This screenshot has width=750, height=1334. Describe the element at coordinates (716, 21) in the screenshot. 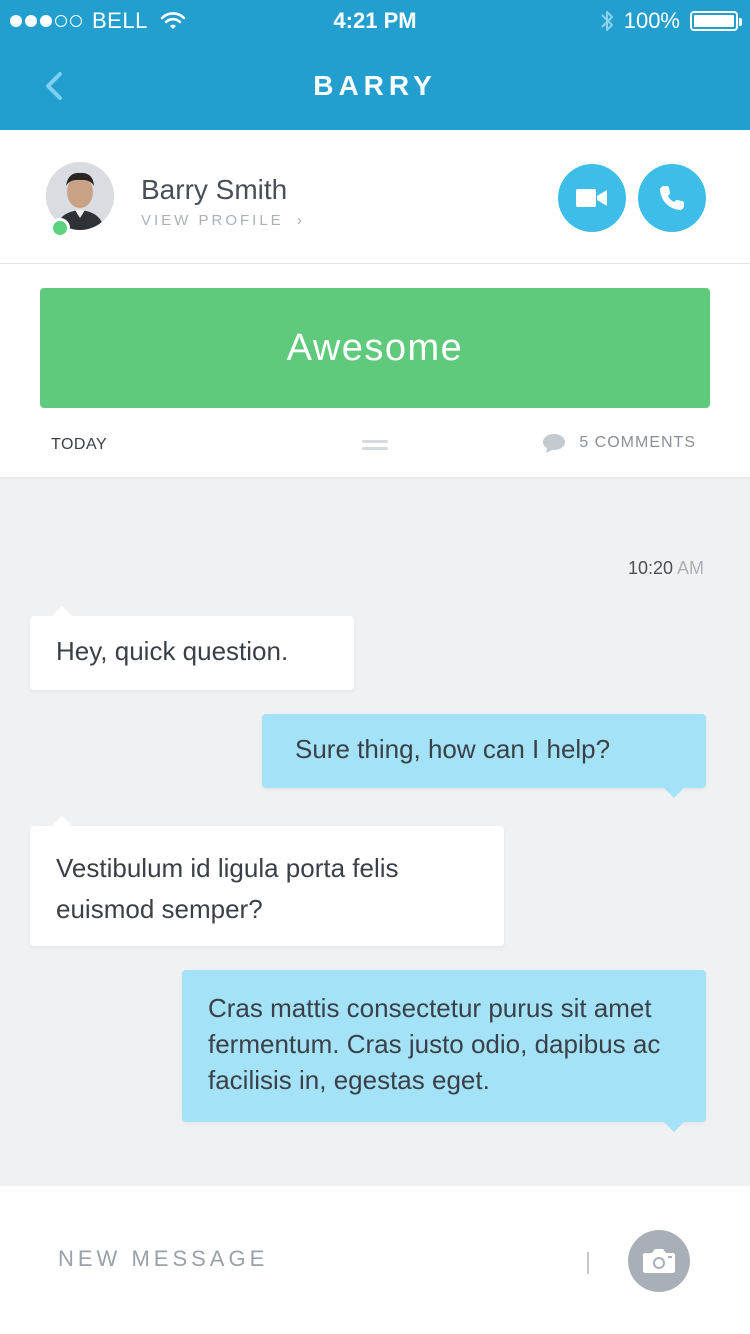

I see `battery-icon` at that location.